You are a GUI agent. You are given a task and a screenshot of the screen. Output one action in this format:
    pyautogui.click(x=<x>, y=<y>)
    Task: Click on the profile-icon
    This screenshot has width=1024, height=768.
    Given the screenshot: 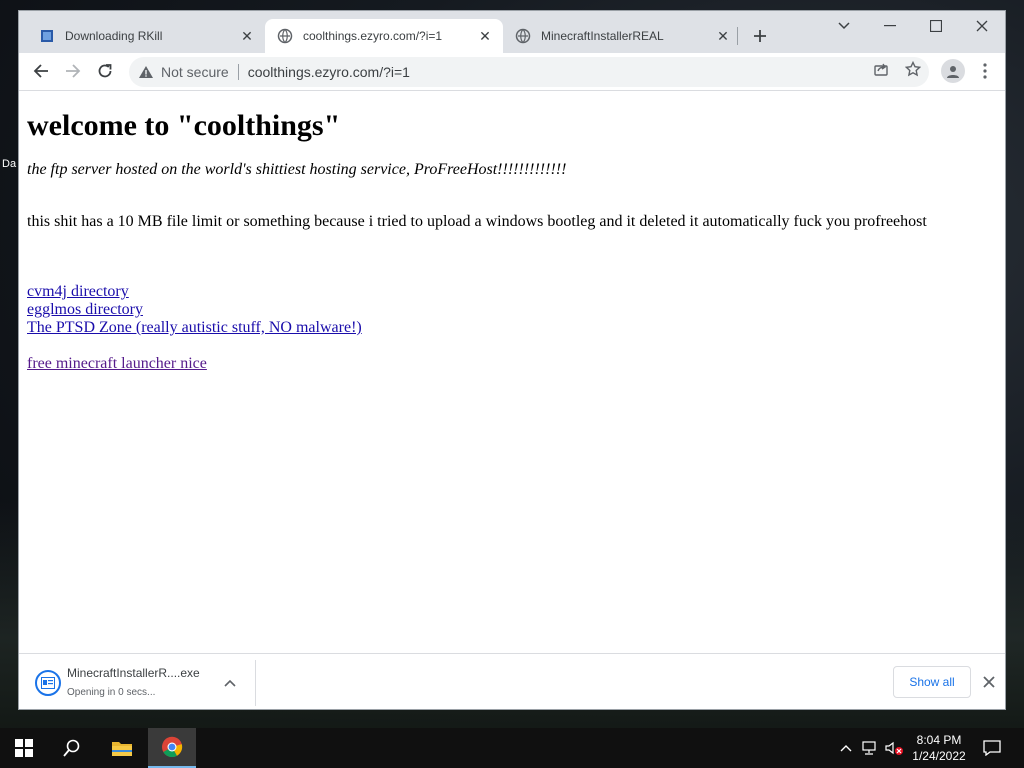 What is the action you would take?
    pyautogui.click(x=953, y=71)
    